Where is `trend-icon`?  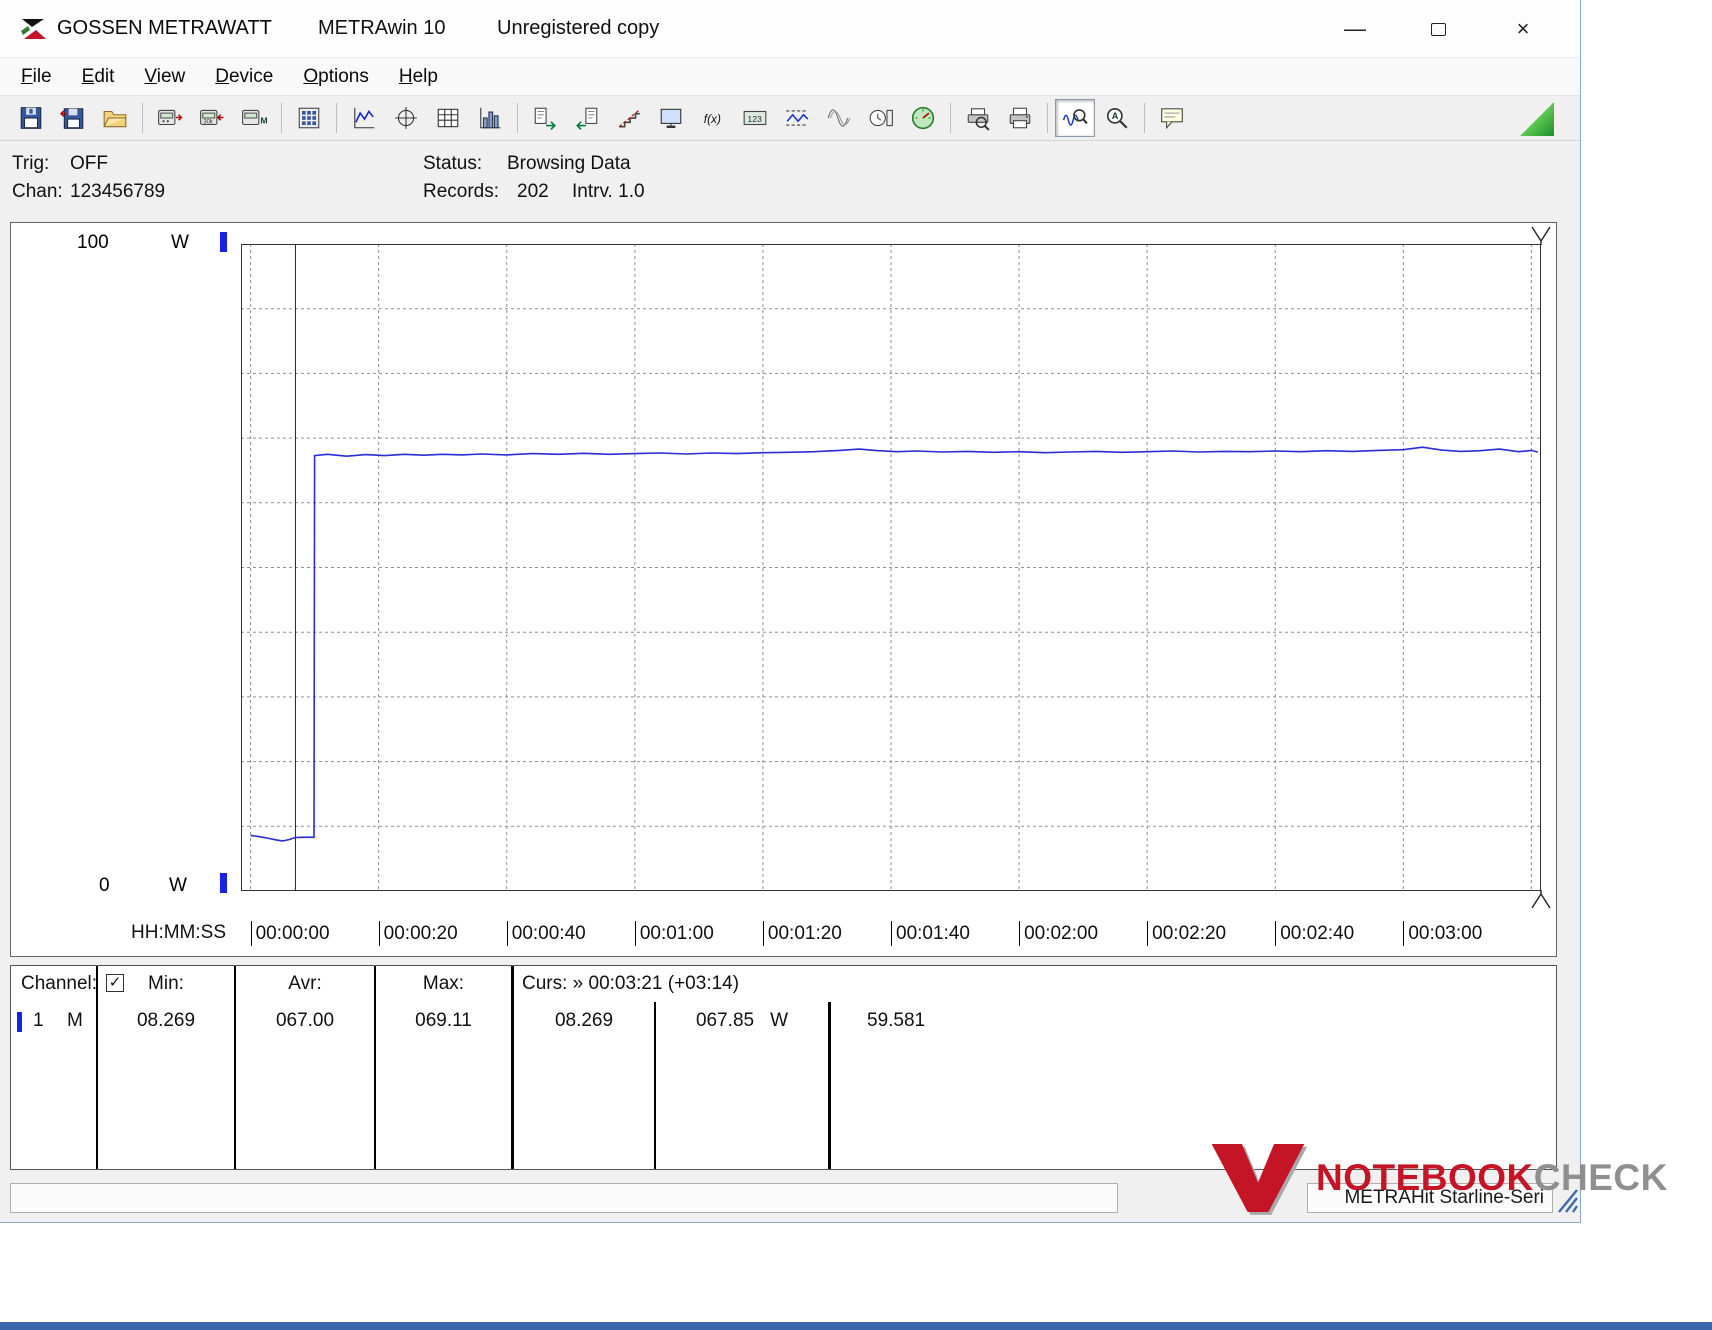 trend-icon is located at coordinates (364, 118).